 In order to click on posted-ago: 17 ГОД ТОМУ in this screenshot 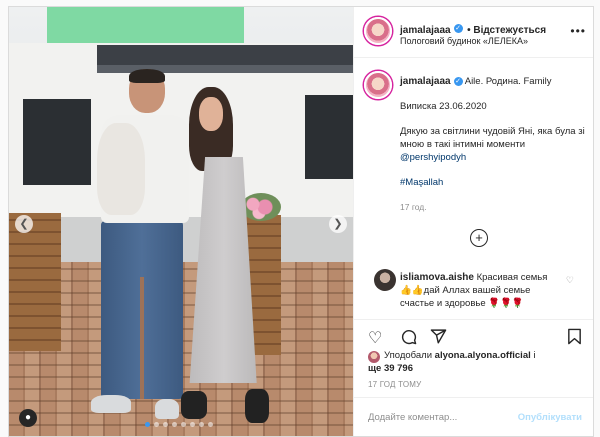, I will do `click(394, 384)`.